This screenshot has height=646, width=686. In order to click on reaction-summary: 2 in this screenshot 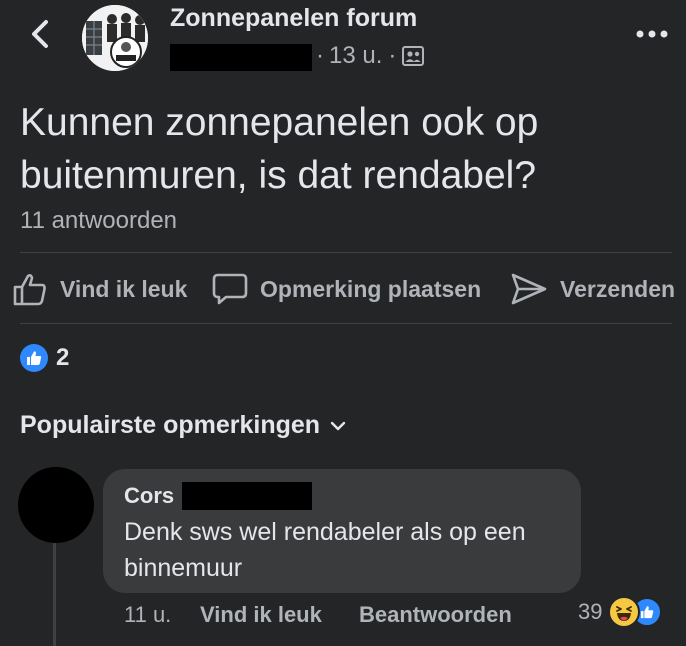, I will do `click(44, 358)`.